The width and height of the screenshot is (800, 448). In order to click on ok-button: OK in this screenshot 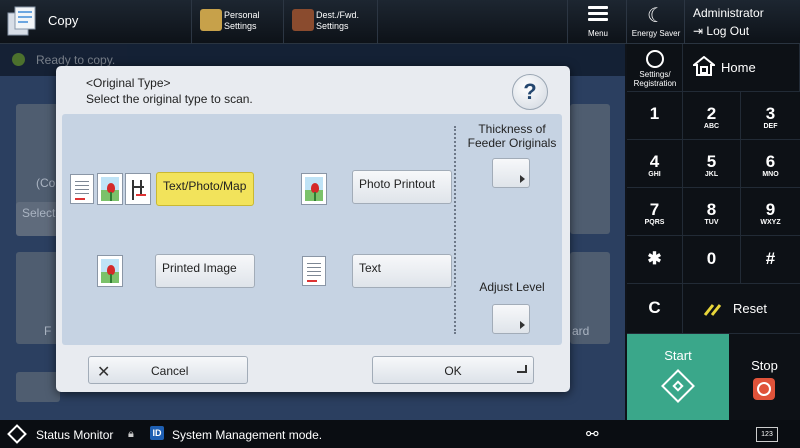, I will do `click(453, 370)`.